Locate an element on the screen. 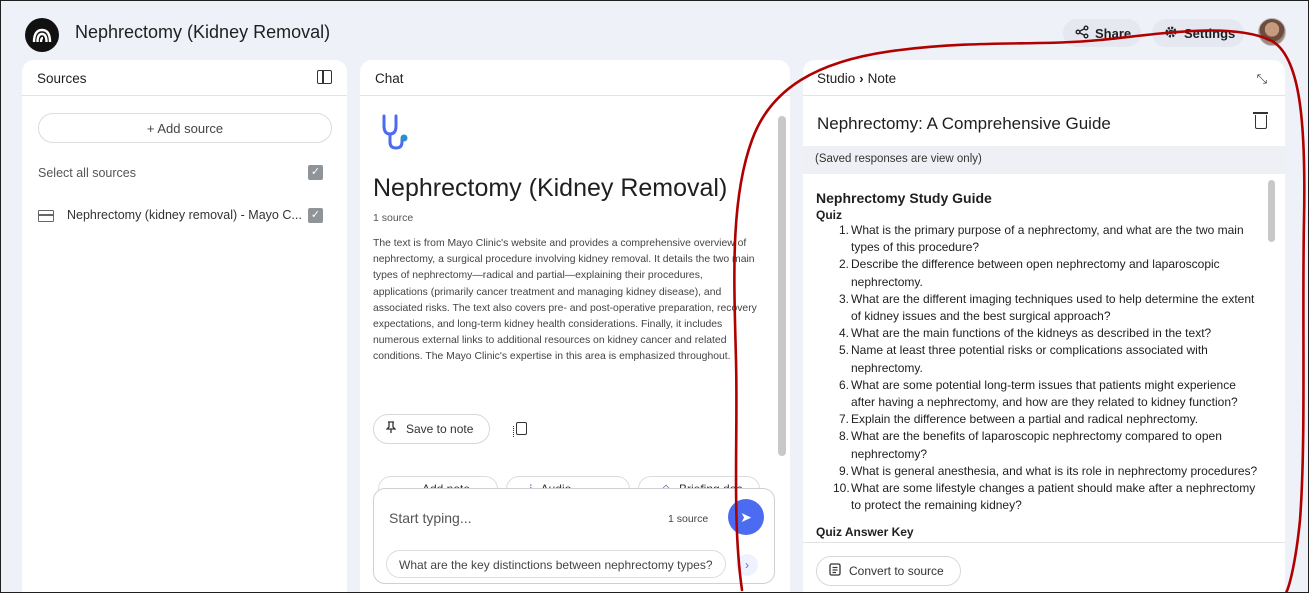 The width and height of the screenshot is (1309, 593). readonly-text: (Saved responses are view only) is located at coordinates (898, 159).